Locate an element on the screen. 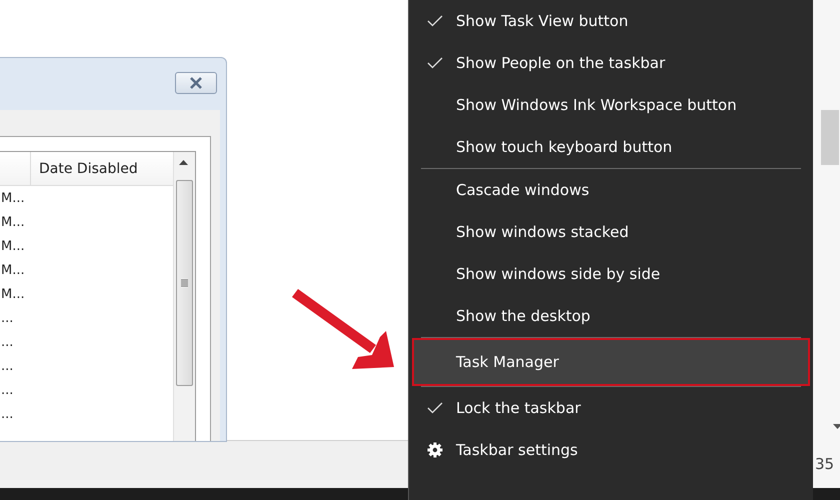 This screenshot has height=500, width=840. close-button is located at coordinates (196, 83).